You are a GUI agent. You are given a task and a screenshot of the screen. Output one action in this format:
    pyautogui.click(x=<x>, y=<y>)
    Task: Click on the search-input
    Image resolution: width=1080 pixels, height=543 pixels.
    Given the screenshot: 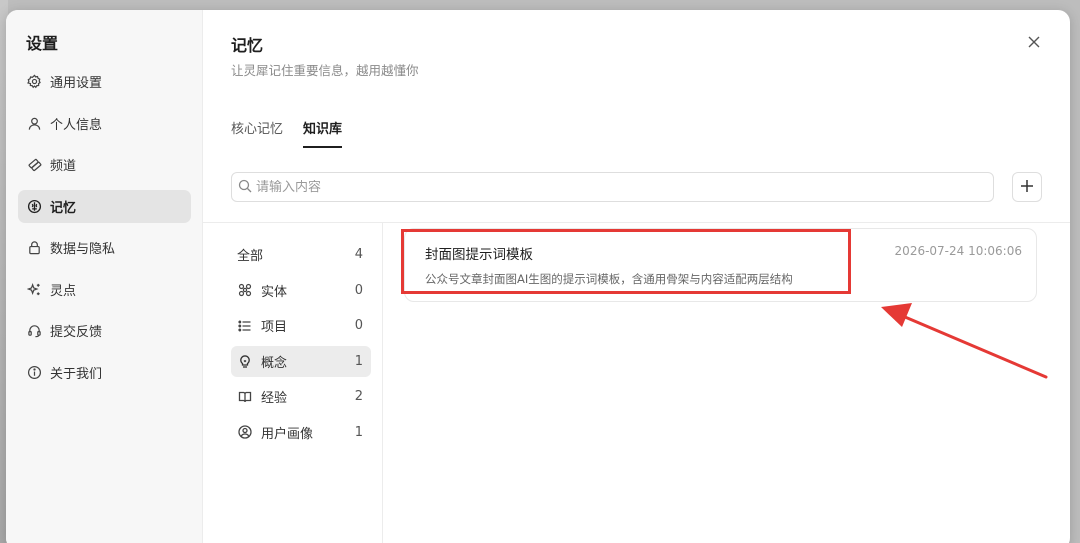 What is the action you would take?
    pyautogui.click(x=624, y=187)
    